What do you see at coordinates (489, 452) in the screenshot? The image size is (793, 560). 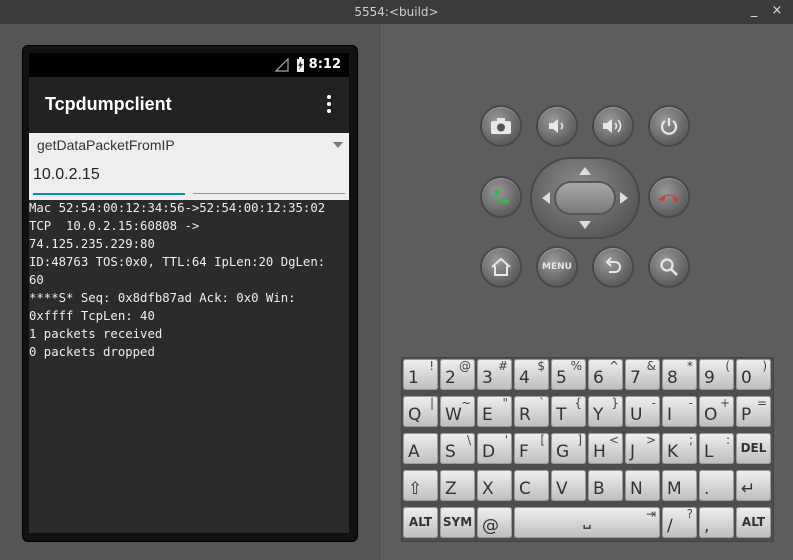 I see `key-main-label: D` at bounding box center [489, 452].